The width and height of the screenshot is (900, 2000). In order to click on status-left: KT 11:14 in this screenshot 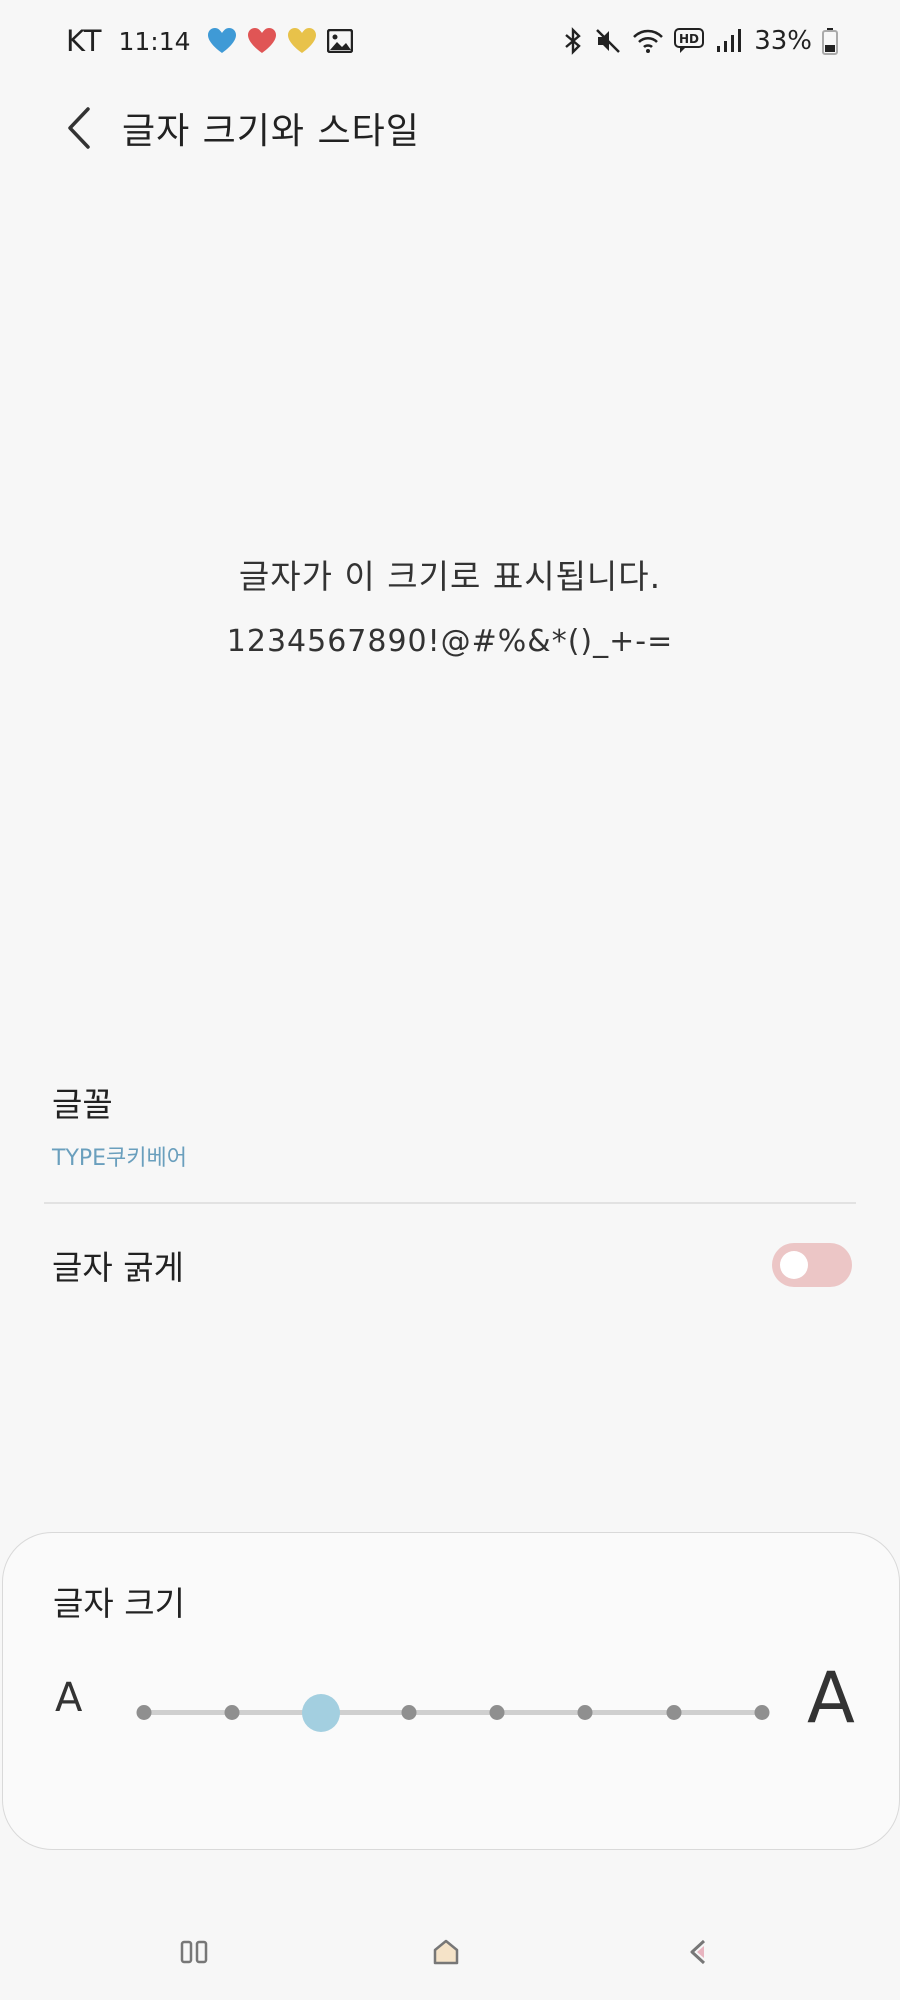, I will do `click(209, 41)`.